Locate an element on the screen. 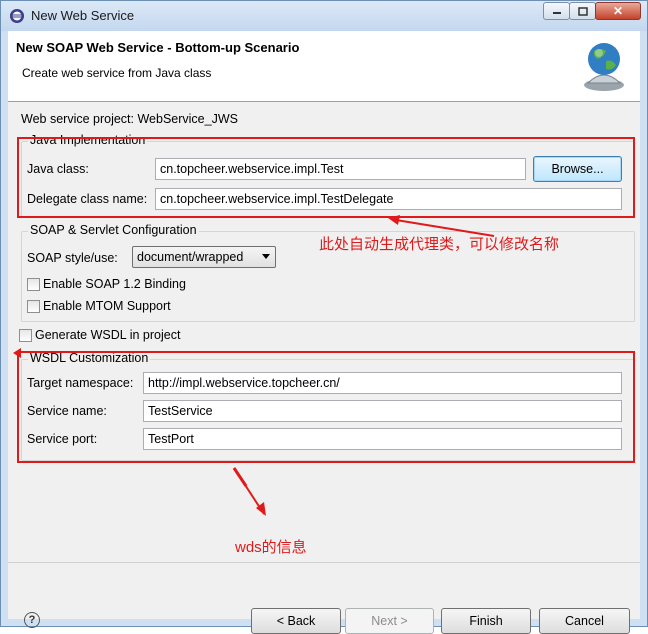 The width and height of the screenshot is (648, 634). cancel-button: Cancel is located at coordinates (584, 621).